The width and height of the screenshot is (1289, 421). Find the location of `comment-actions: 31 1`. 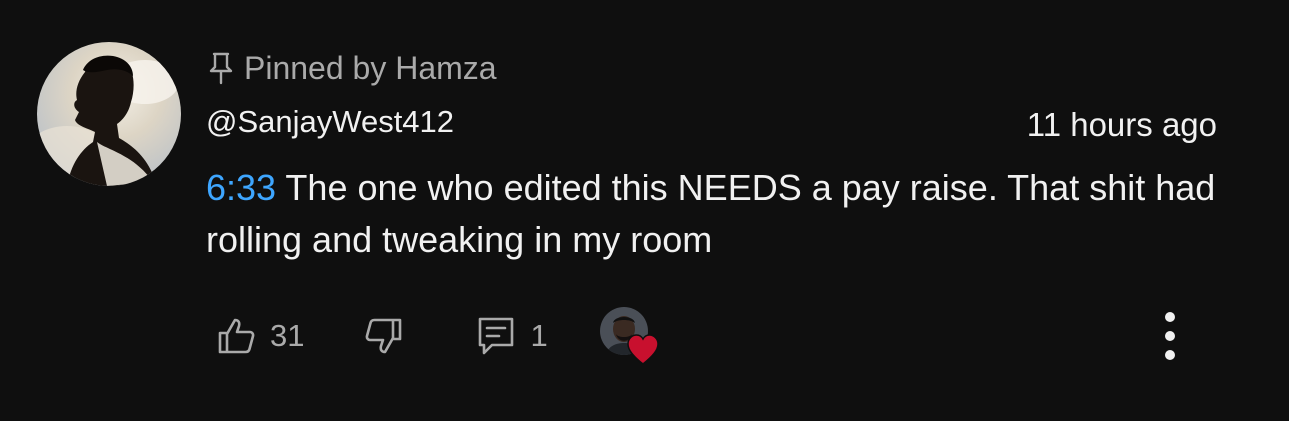

comment-actions: 31 1 is located at coordinates (439, 336).